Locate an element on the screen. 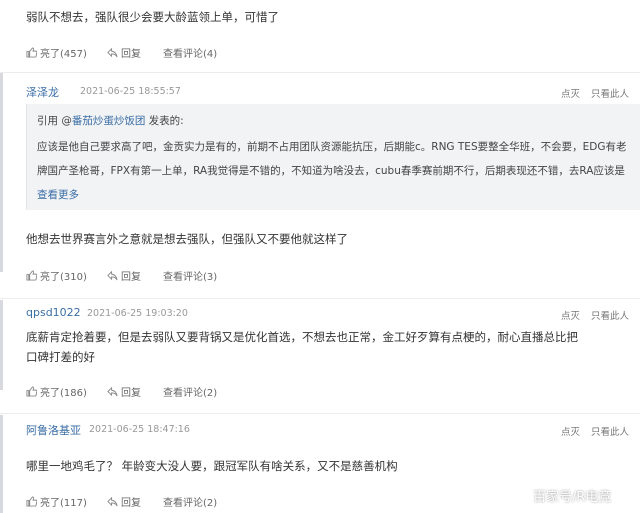  view-comments-label: 查看评论(4) is located at coordinates (190, 54).